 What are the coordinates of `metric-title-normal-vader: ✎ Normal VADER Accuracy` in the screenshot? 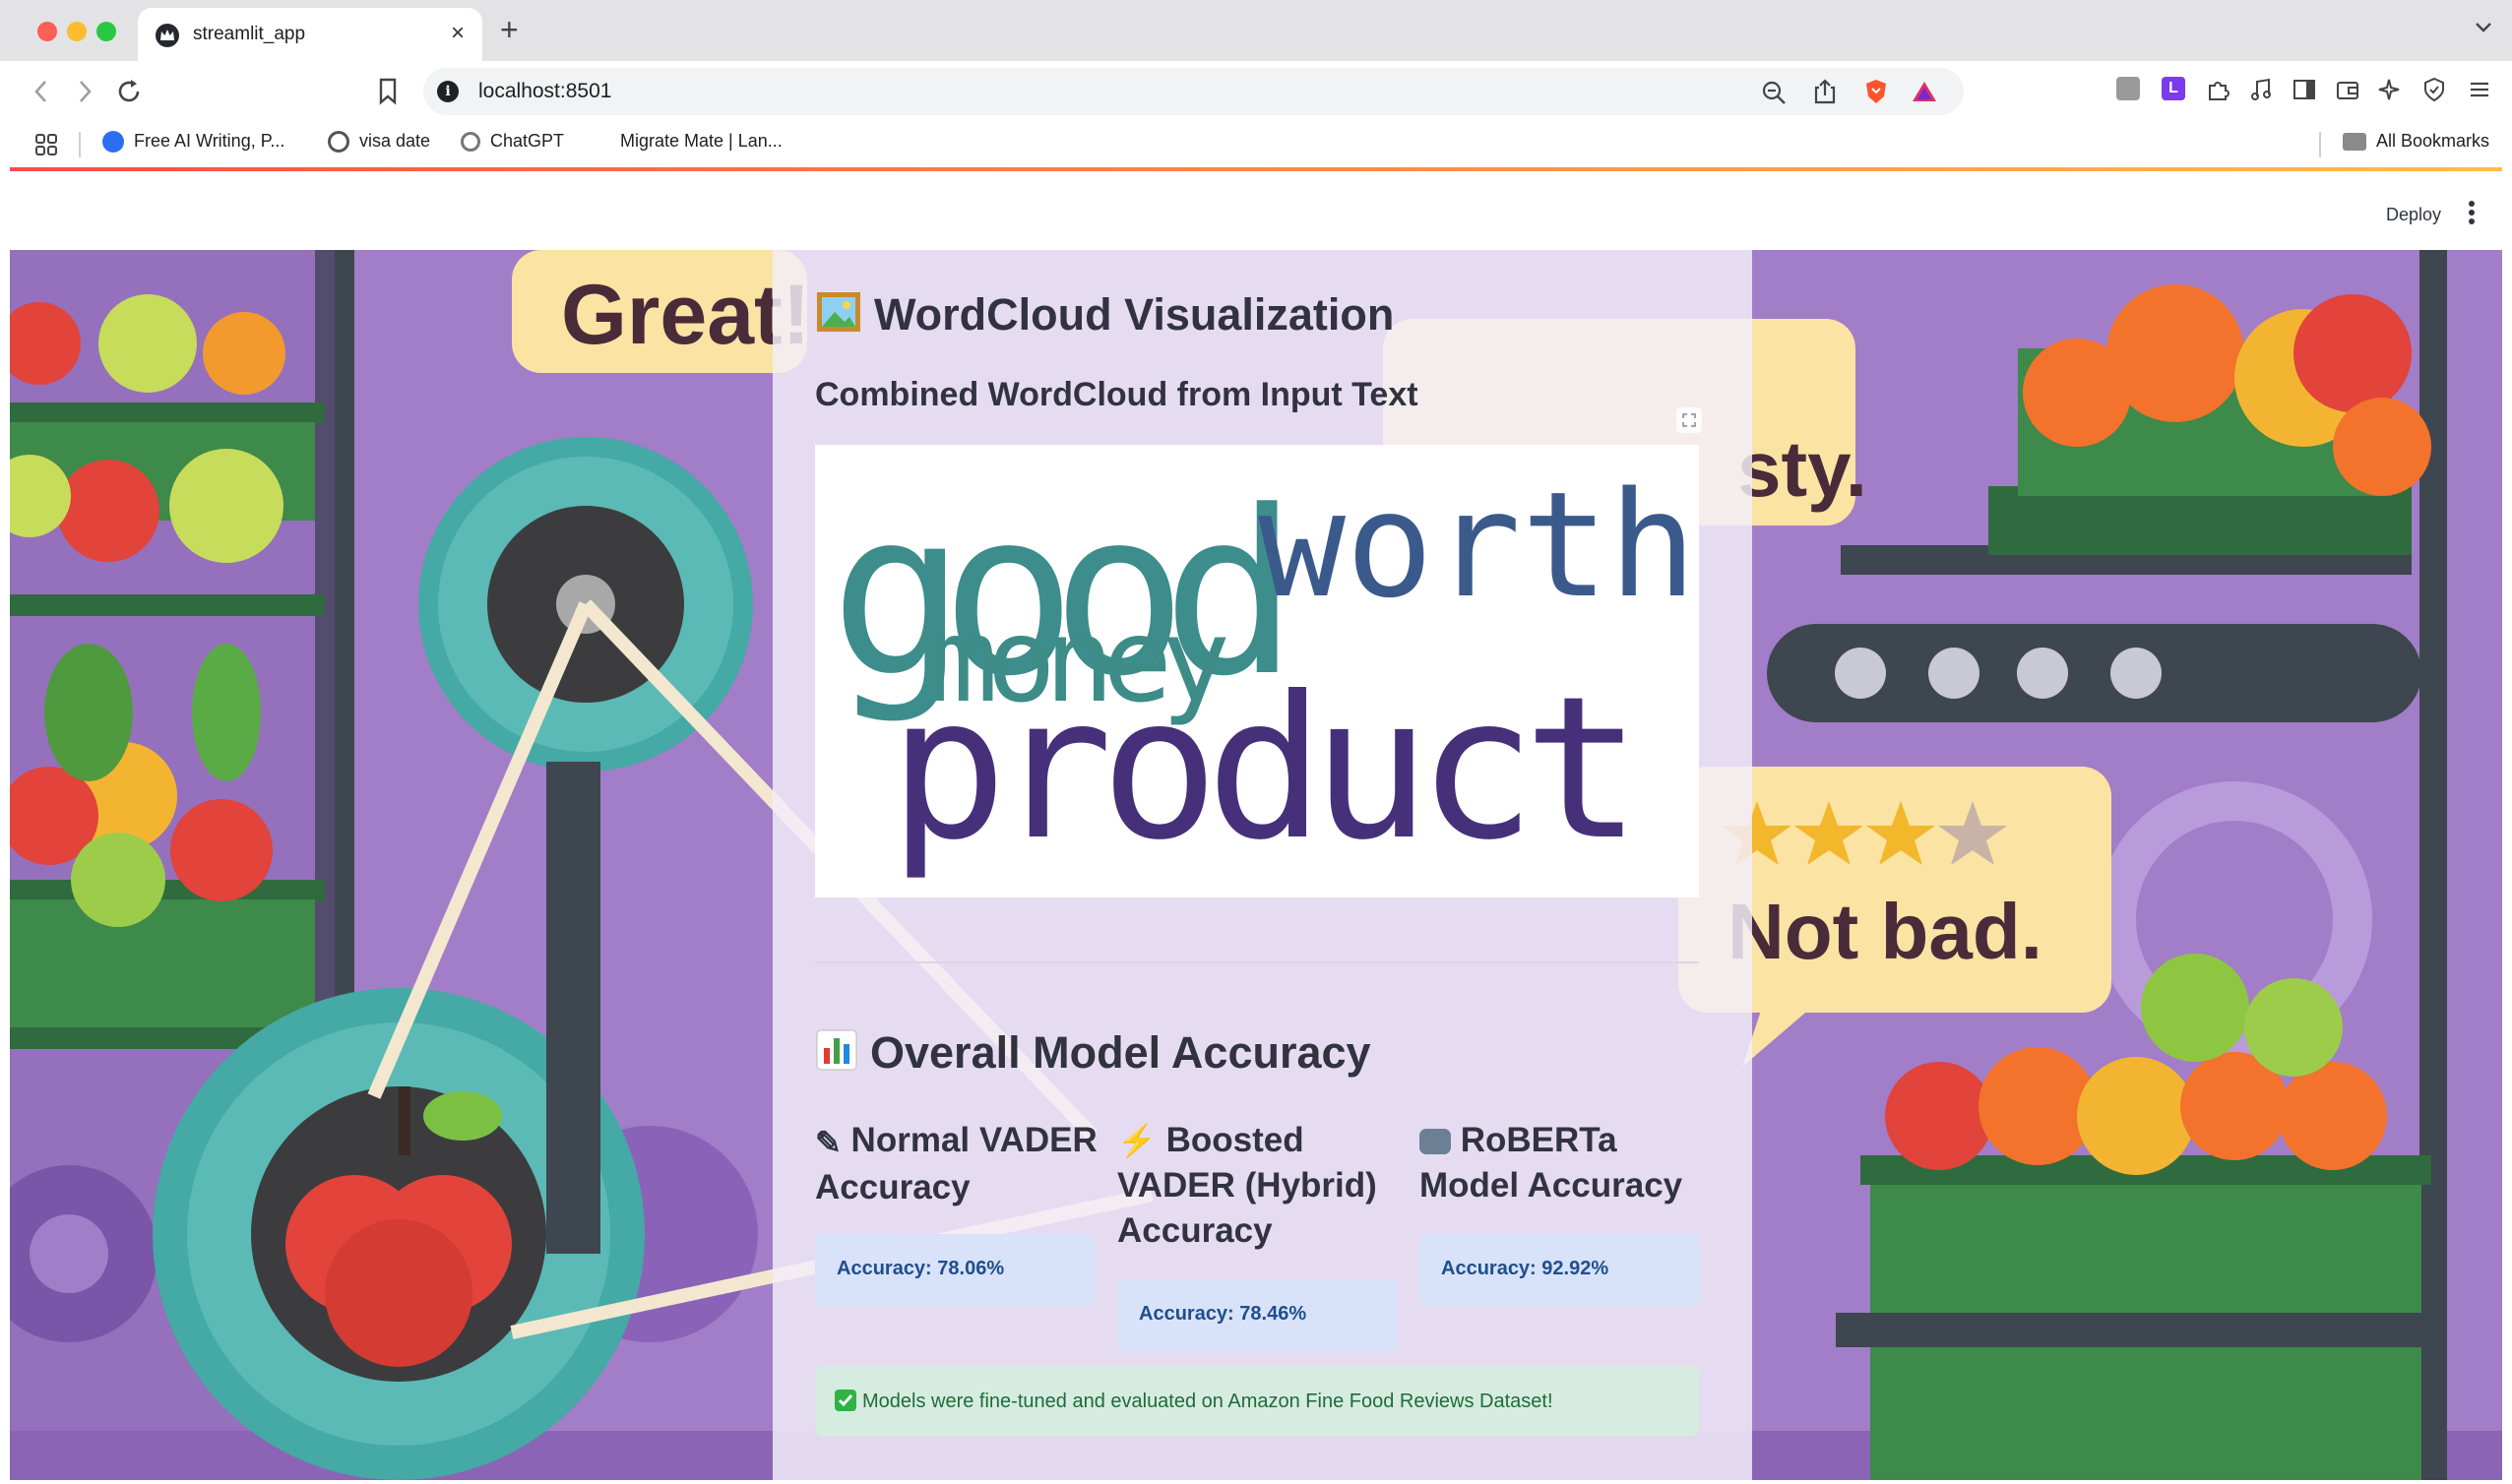 It's located at (963, 1164).